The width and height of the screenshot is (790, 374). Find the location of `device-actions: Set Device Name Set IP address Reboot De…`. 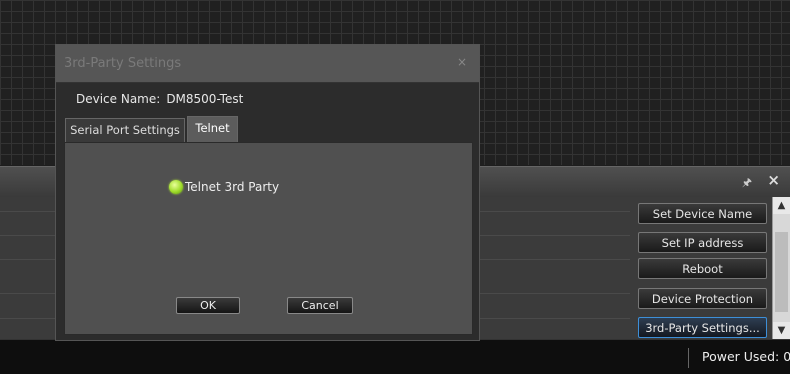

device-actions: Set Device Name Set IP address Reboot De… is located at coordinates (703, 268).